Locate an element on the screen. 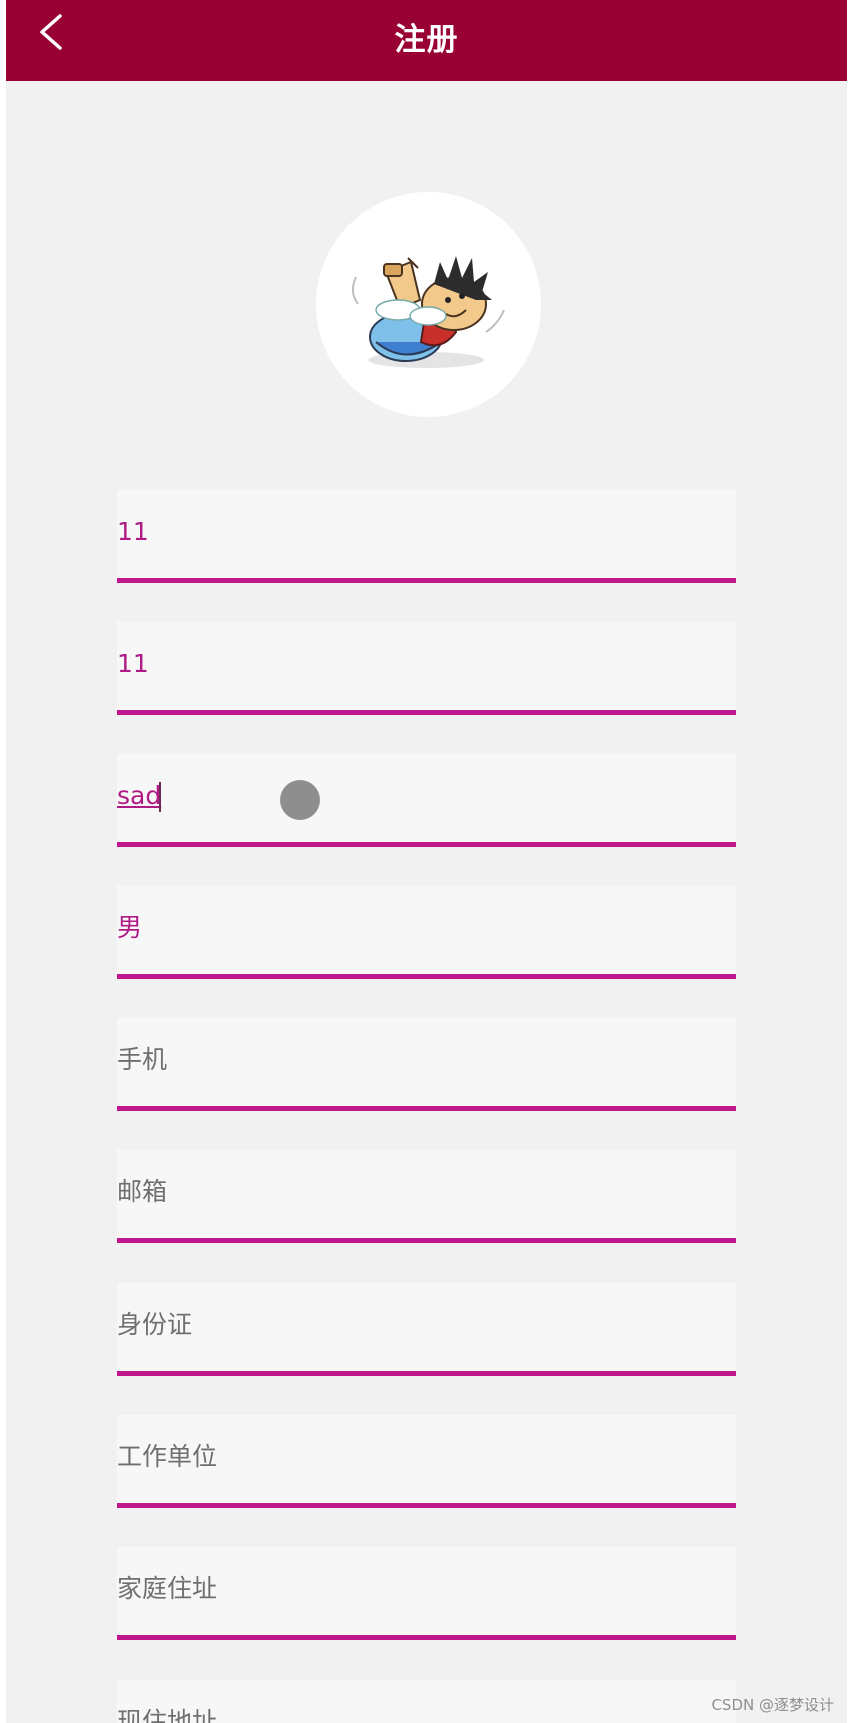  watermark: CSDN @逐梦设计 is located at coordinates (772, 1705).